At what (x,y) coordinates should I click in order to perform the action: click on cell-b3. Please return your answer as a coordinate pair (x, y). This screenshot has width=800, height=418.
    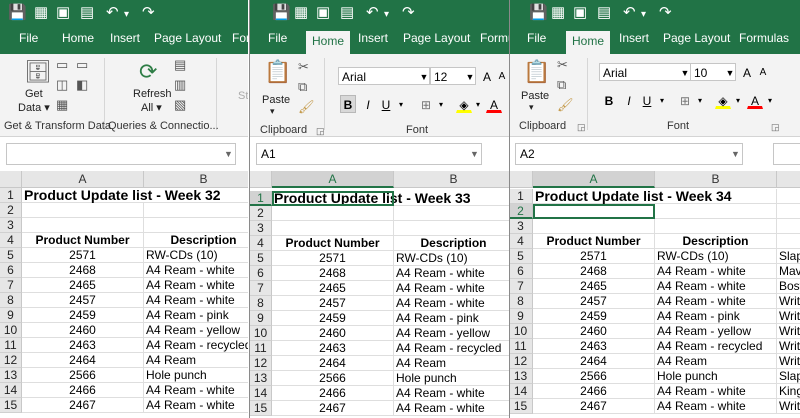
    Looking at the image, I should click on (451, 228).